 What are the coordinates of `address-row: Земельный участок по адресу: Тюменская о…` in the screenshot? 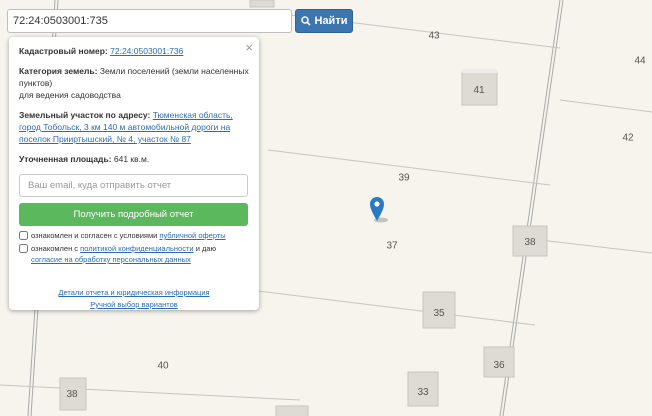 It's located at (134, 127).